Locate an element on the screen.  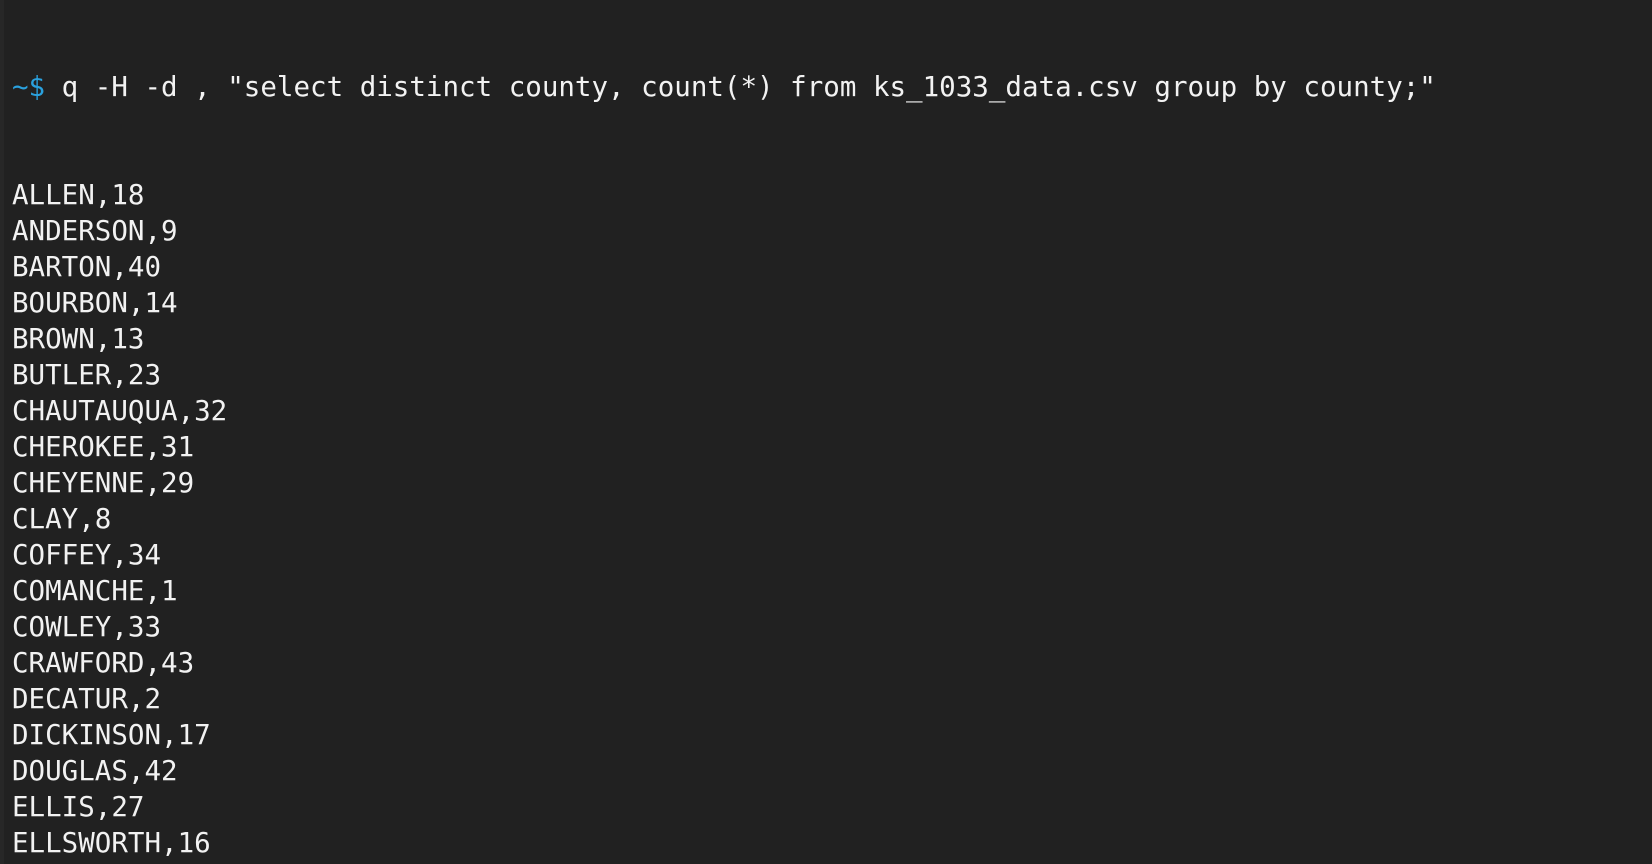
shell-prompt: ~$ is located at coordinates (29, 87).